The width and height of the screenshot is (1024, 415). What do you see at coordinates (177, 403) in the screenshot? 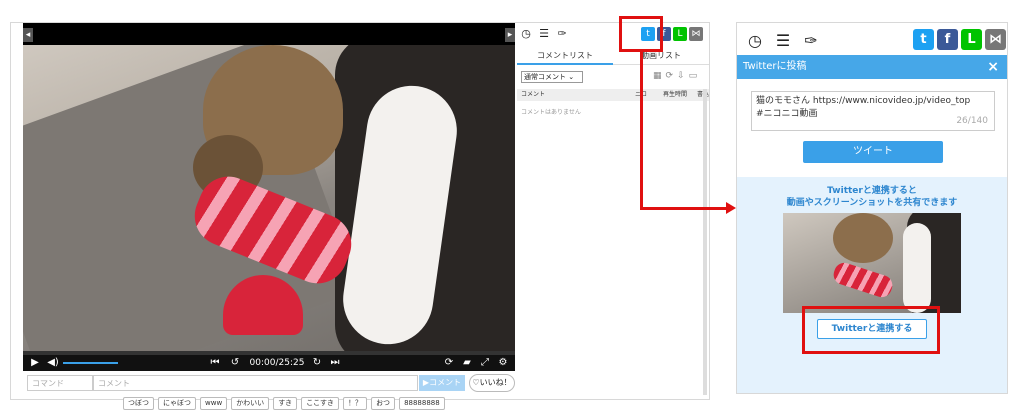
I see `quick-comment-button: にゃぼつ` at bounding box center [177, 403].